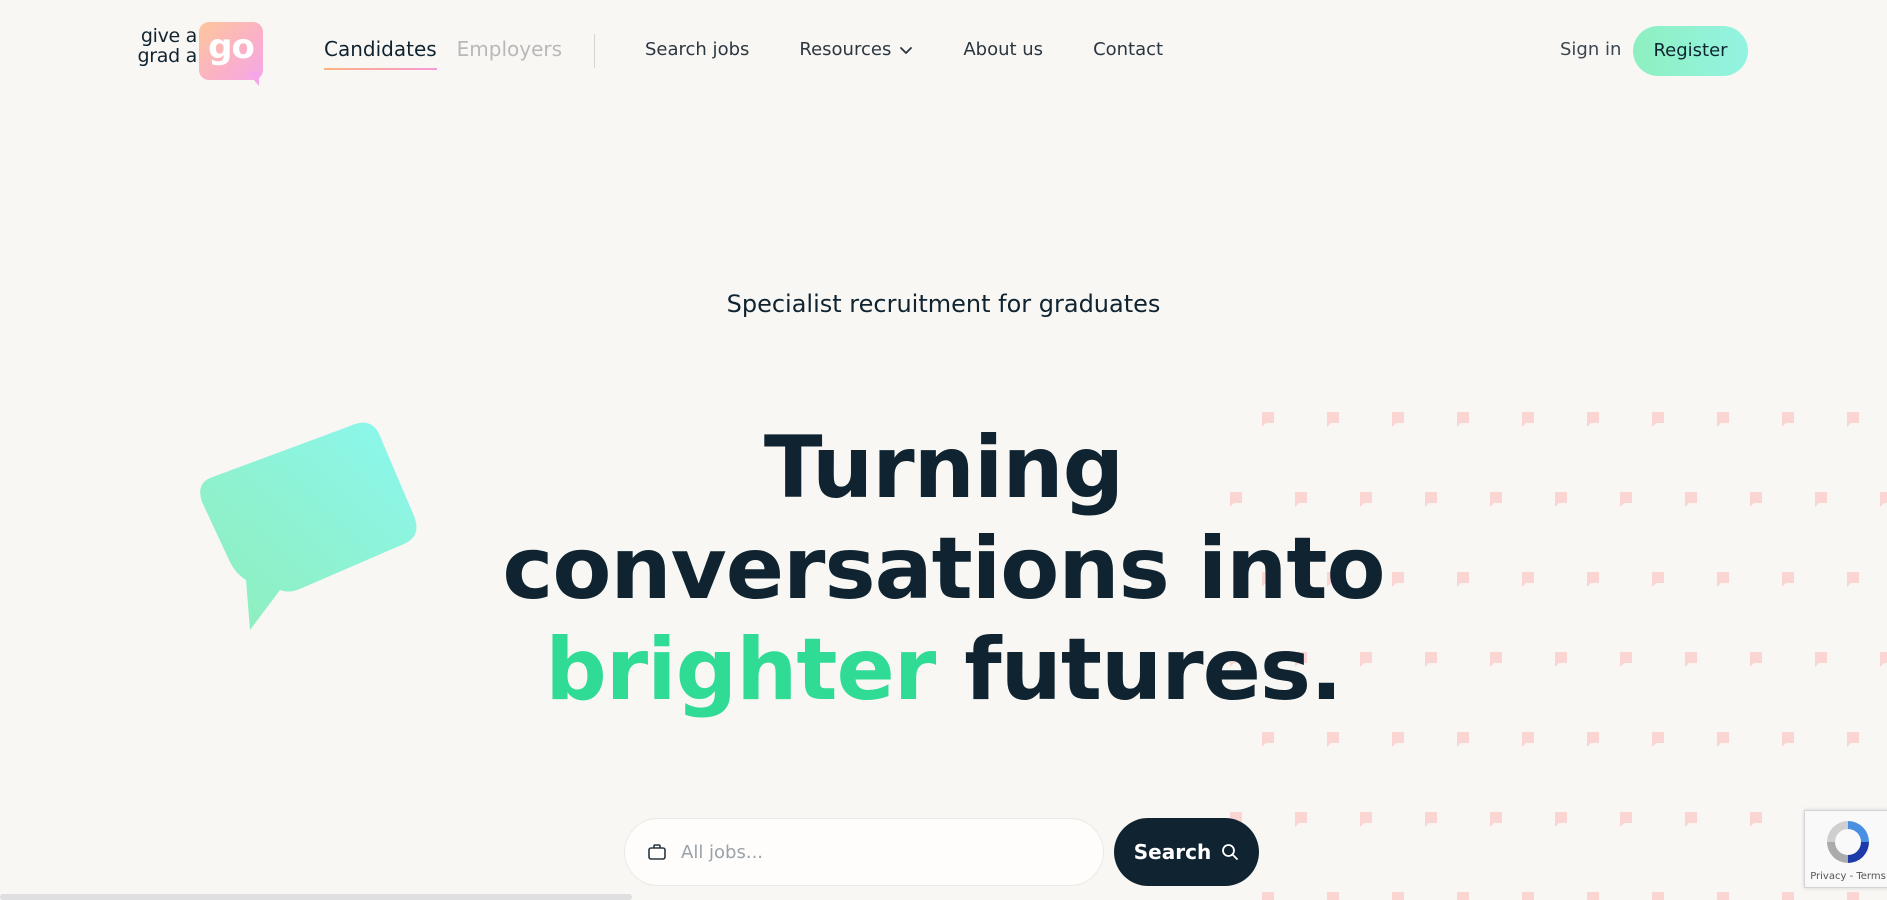 Image resolution: width=1887 pixels, height=900 pixels. What do you see at coordinates (316, 897) in the screenshot?
I see `horizontal-scrollbar` at bounding box center [316, 897].